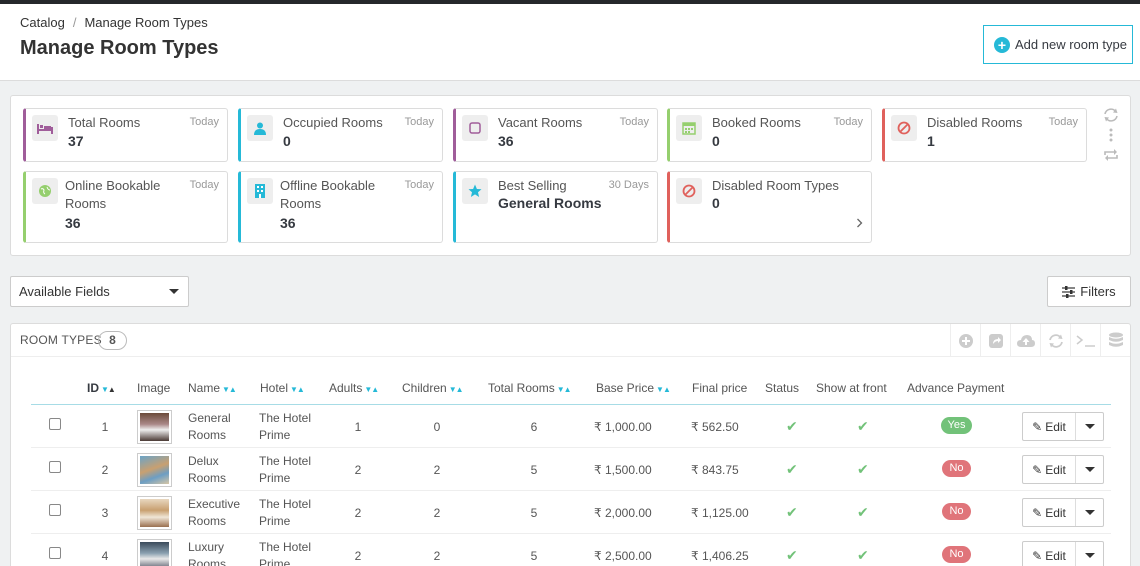 This screenshot has height=566, width=1140. What do you see at coordinates (1002, 44) in the screenshot?
I see `plus-circle-icon: +` at bounding box center [1002, 44].